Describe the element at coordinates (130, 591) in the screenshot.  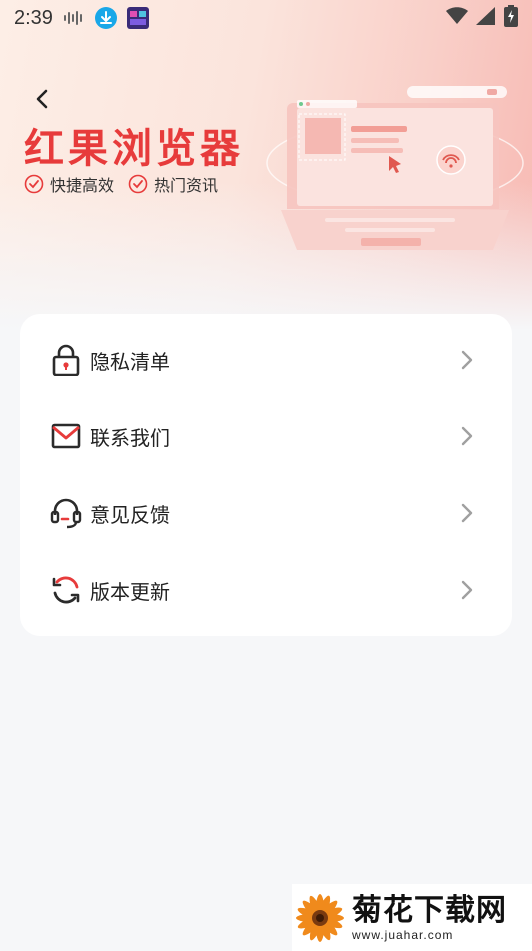
I see `menu-item-label: 版本更新` at that location.